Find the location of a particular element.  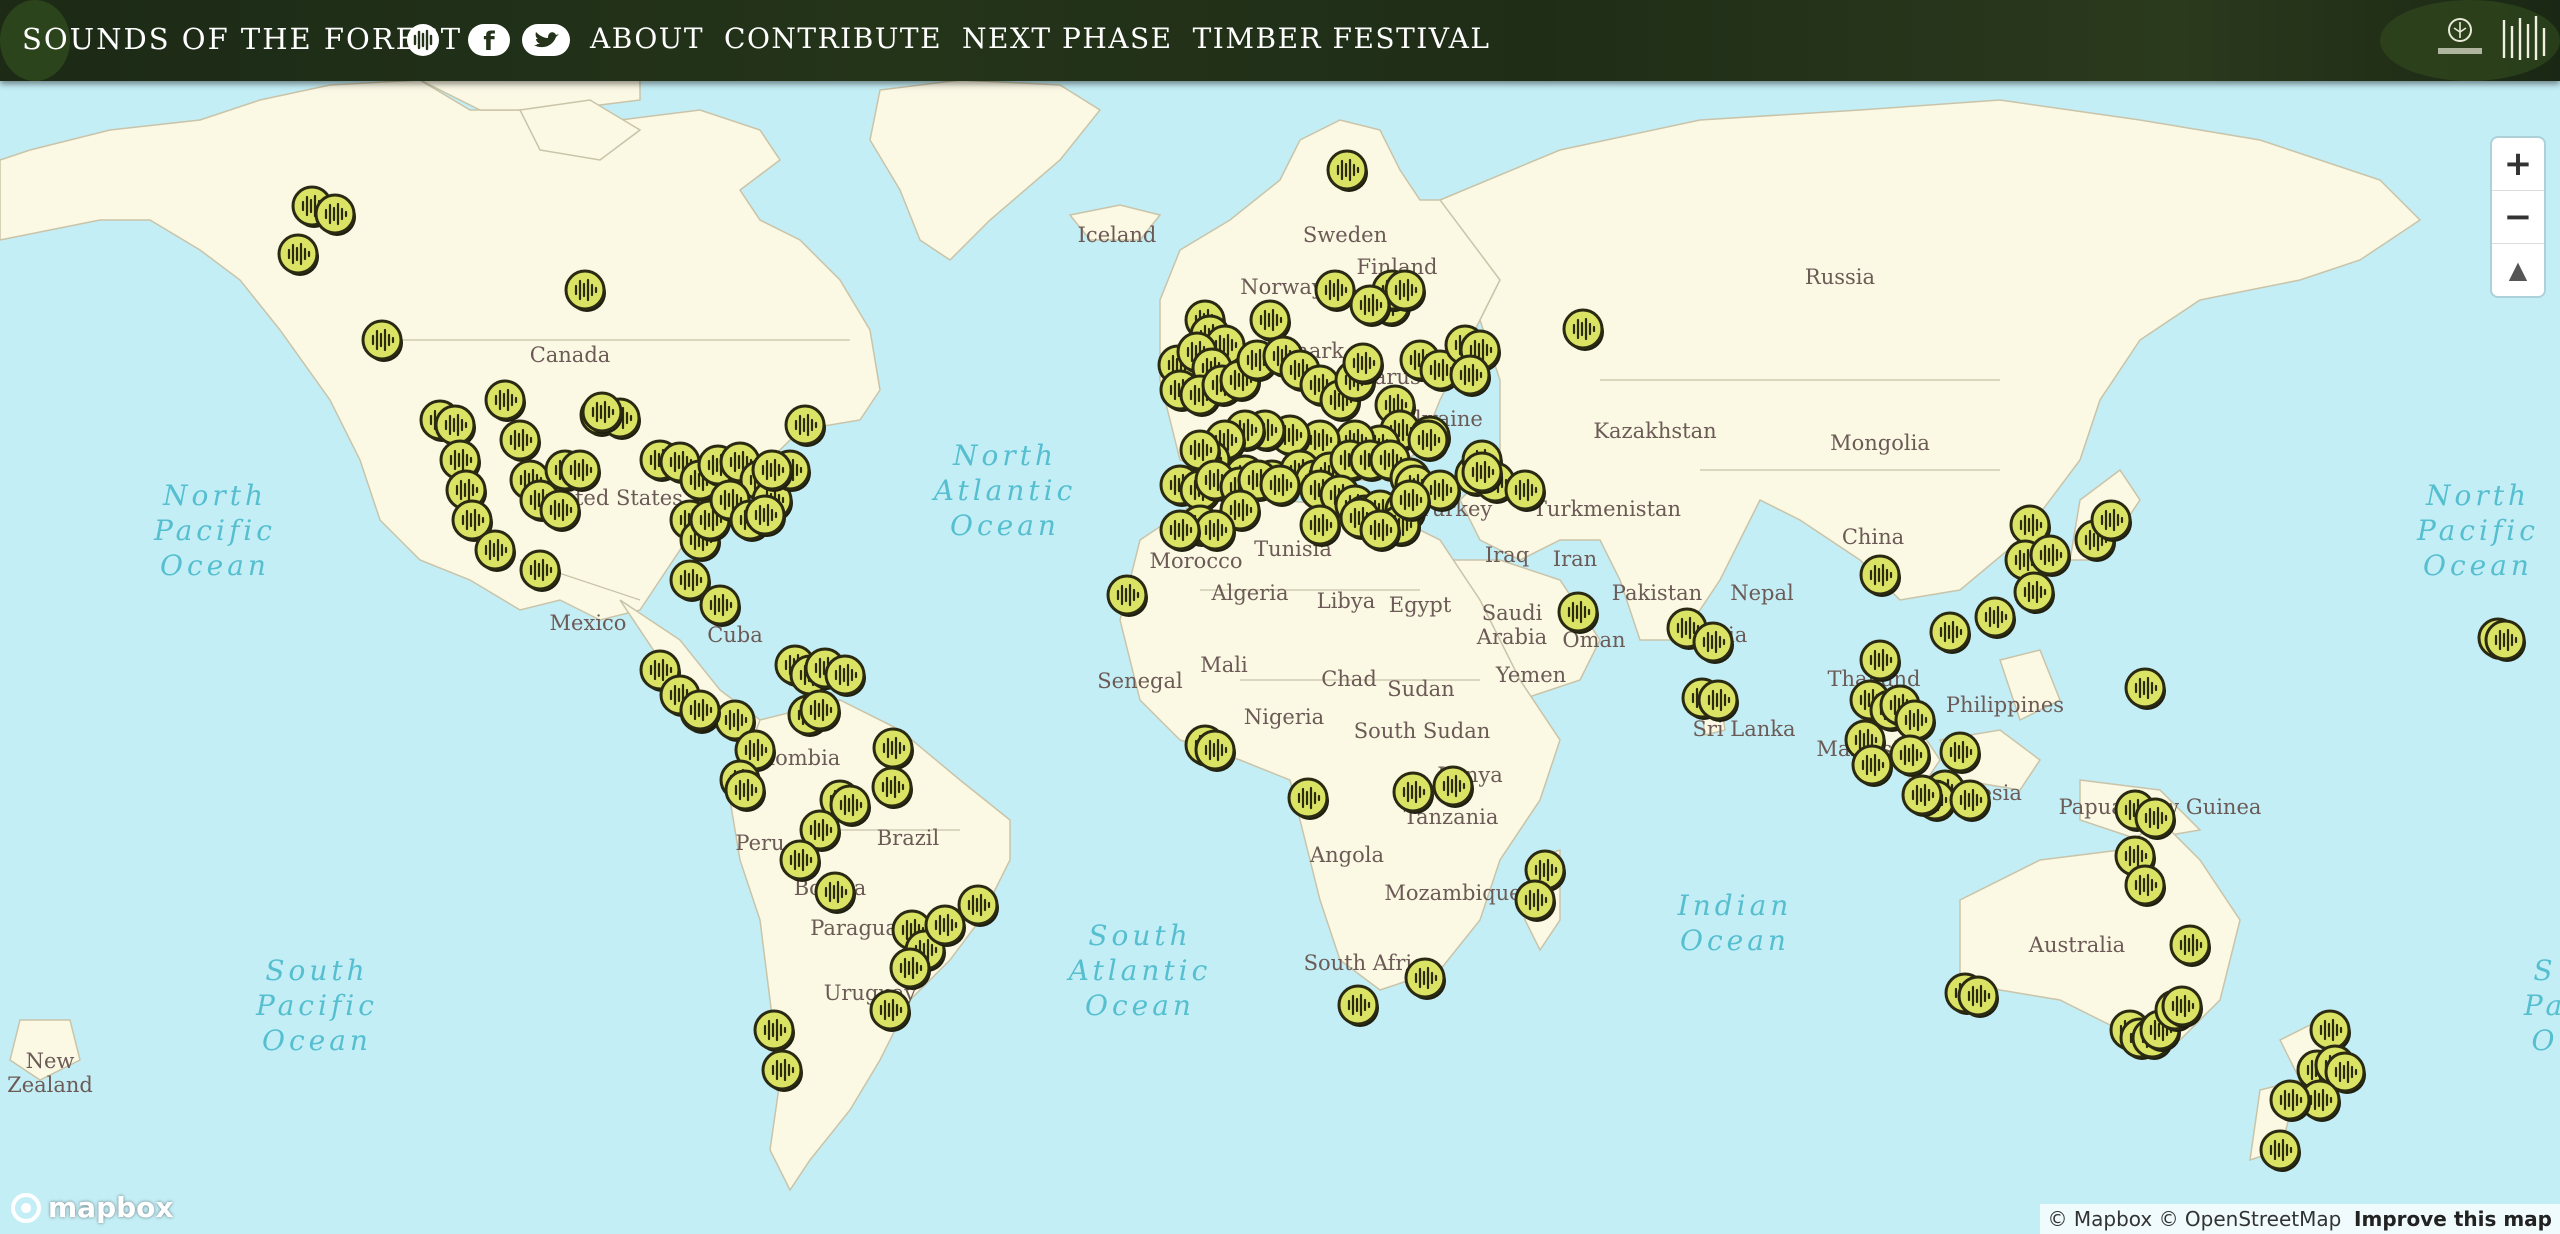

nav-contribute: CONTRIBUTE is located at coordinates (833, 38).